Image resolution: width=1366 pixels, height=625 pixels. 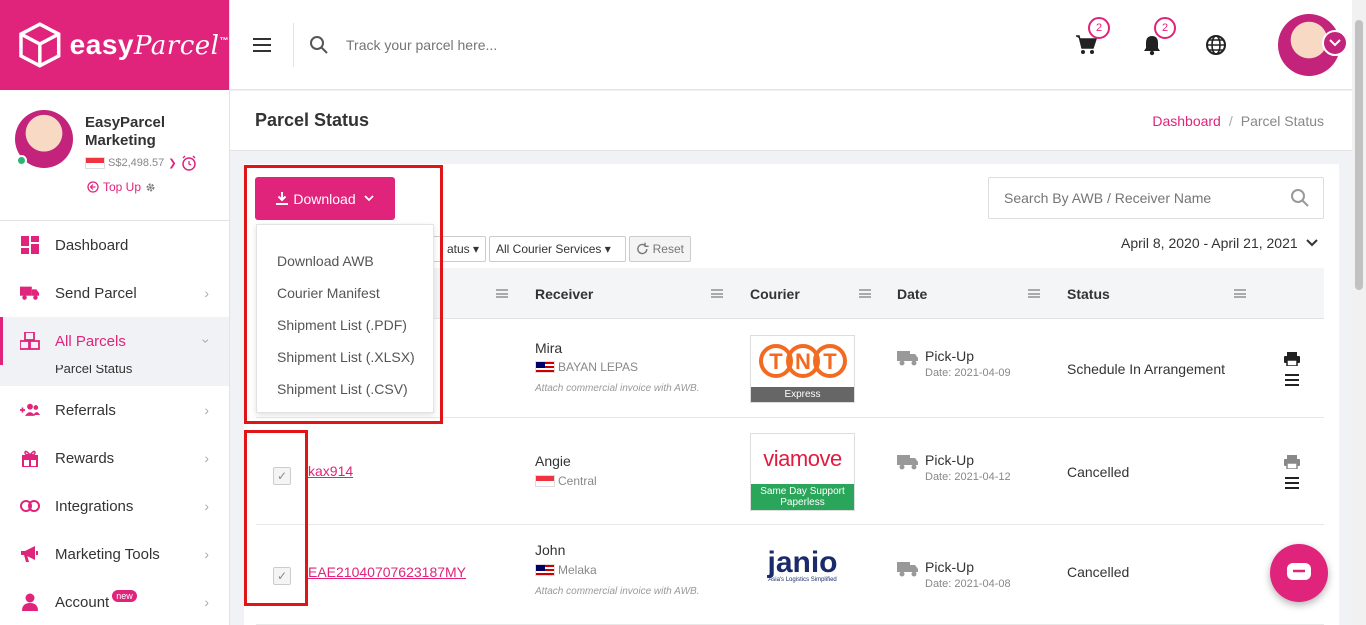 I want to click on sidebar-item-referrals: Referrals ›, so click(x=114, y=410).